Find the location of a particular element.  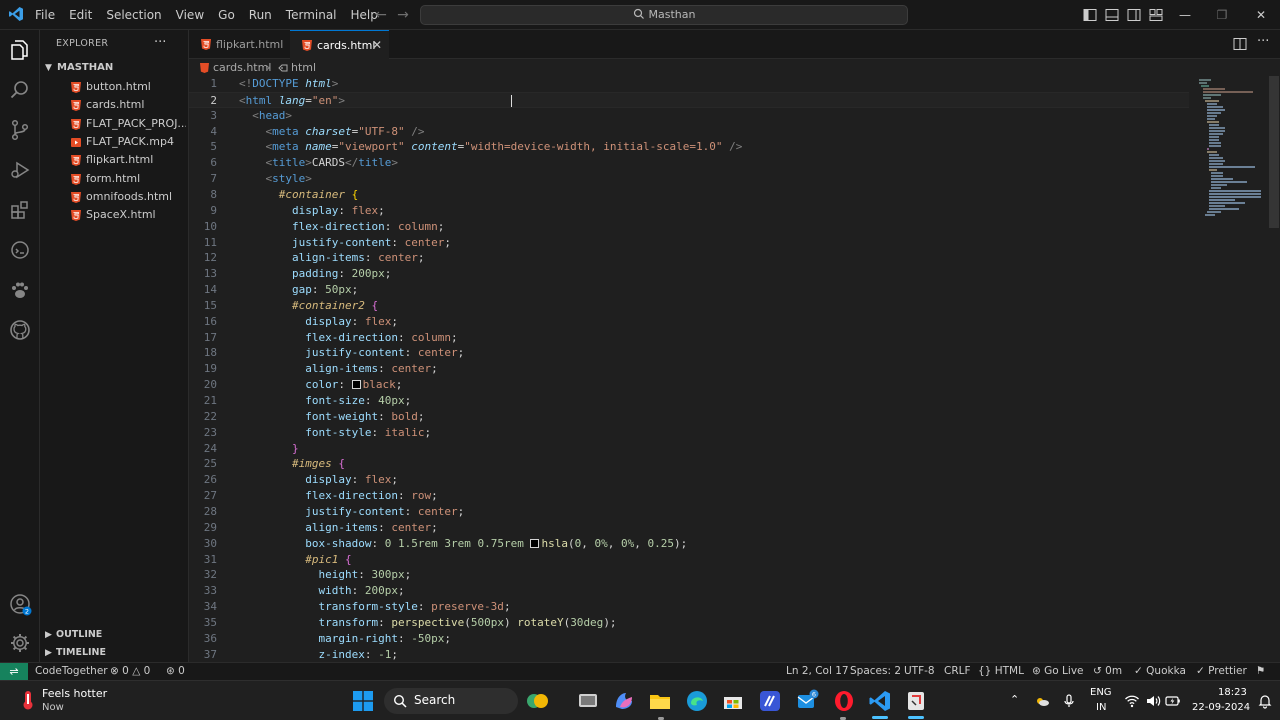

toggle-secondary-sidebar-icon is located at coordinates (1134, 15).